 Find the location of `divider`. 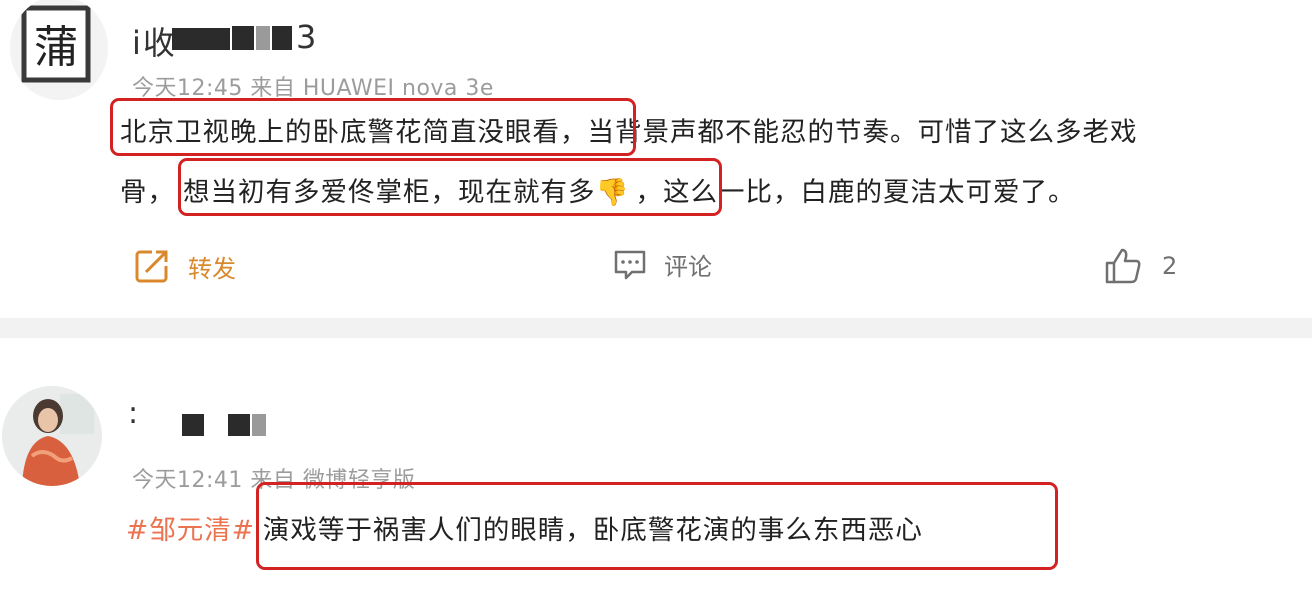

divider is located at coordinates (656, 328).